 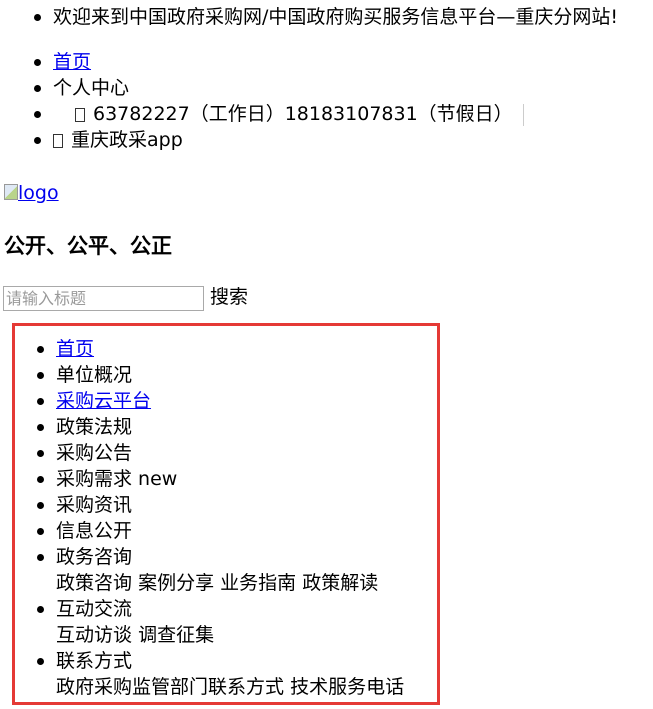 I want to click on nav-consulting-label: 政务咨询, so click(x=94, y=557).